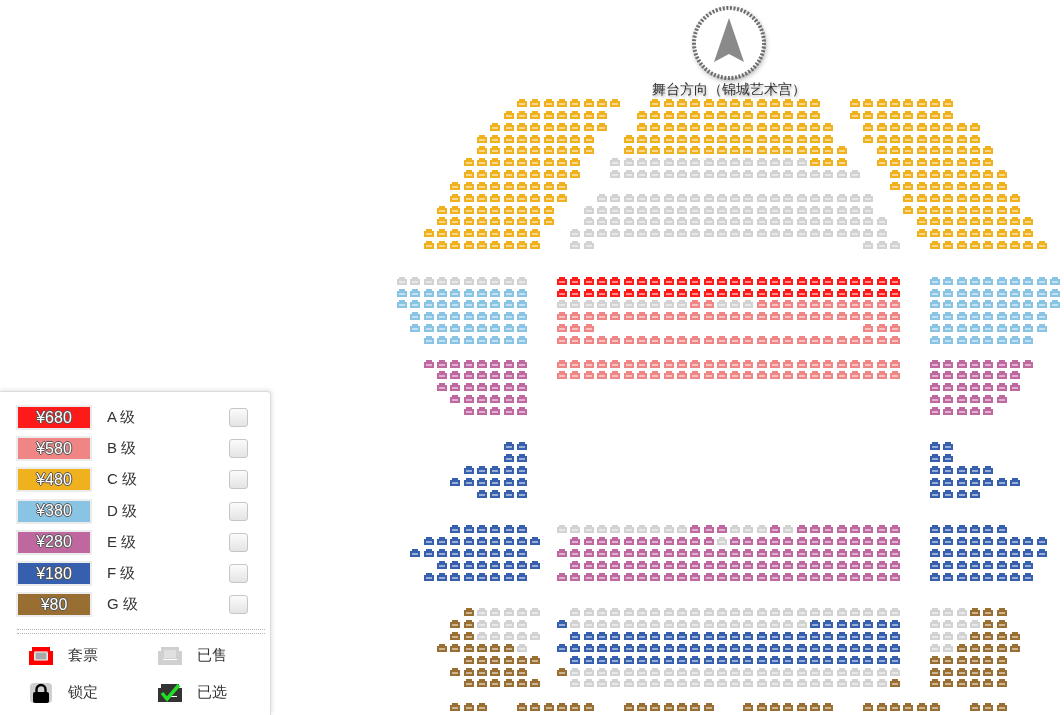  I want to click on price-tag: ¥380, so click(54, 511).